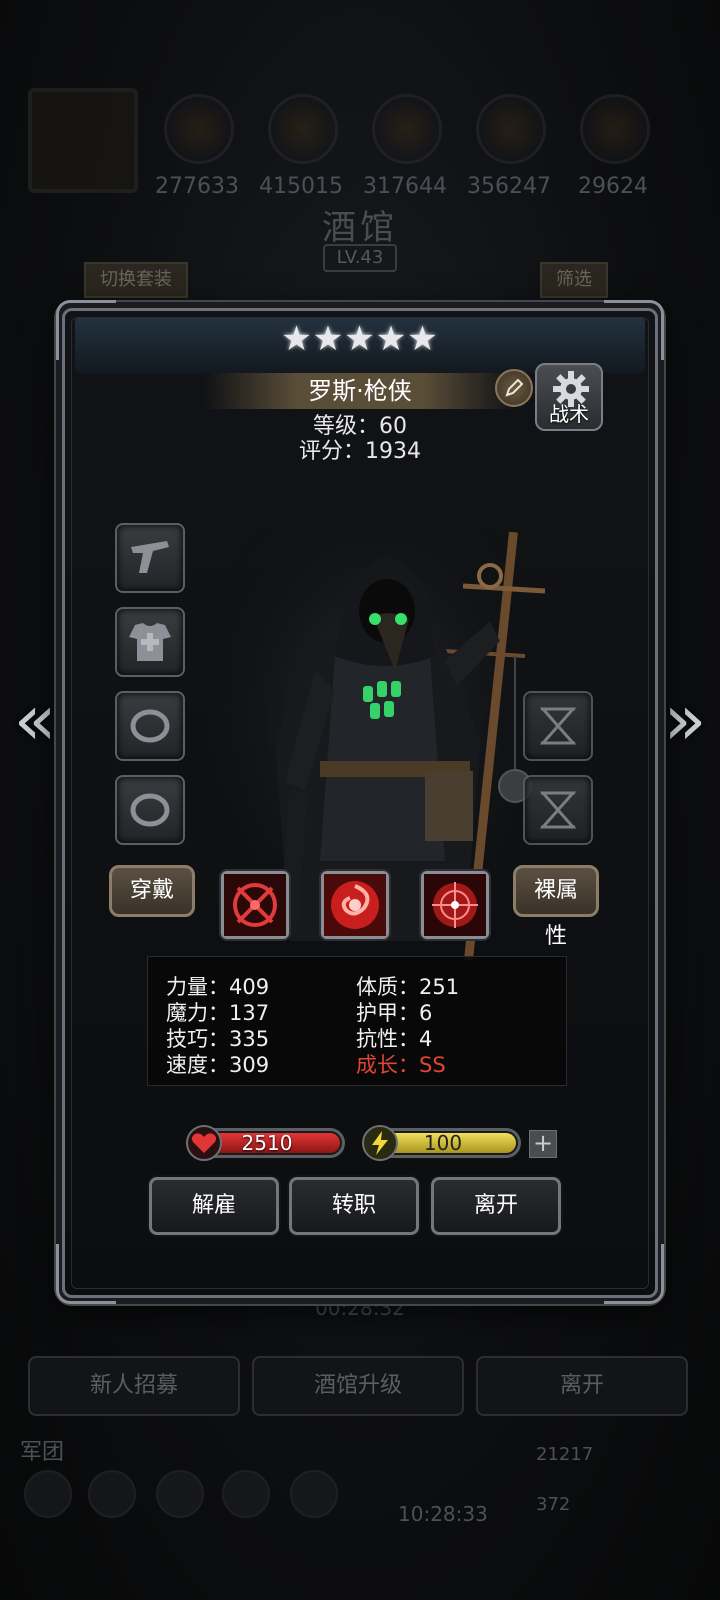 The image size is (720, 1600). I want to click on tavern-button-row: 新人招募 酒馆升级 离开, so click(360, 1386).